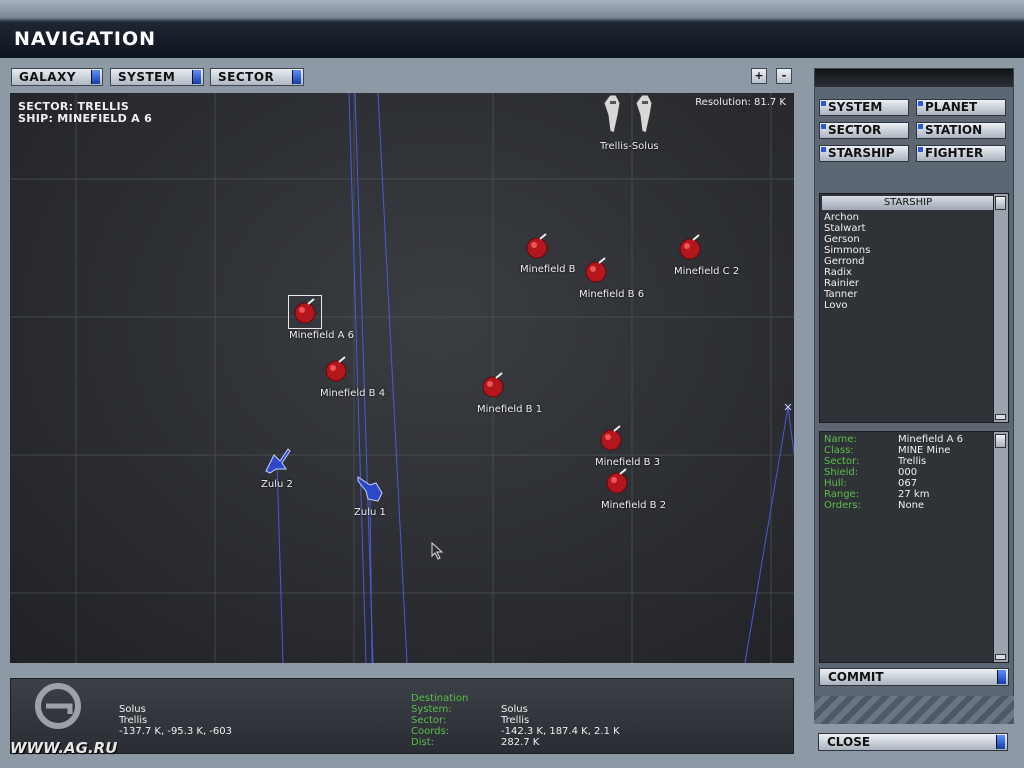 This screenshot has width=1024, height=768. Describe the element at coordinates (856, 677) in the screenshot. I see `commit-label: COMMIT` at that location.